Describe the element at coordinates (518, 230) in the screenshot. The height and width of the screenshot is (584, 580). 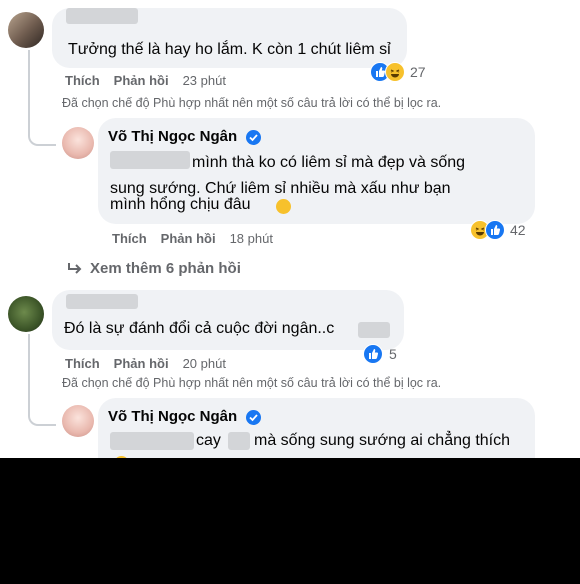
I see `reaction-count: 42` at that location.